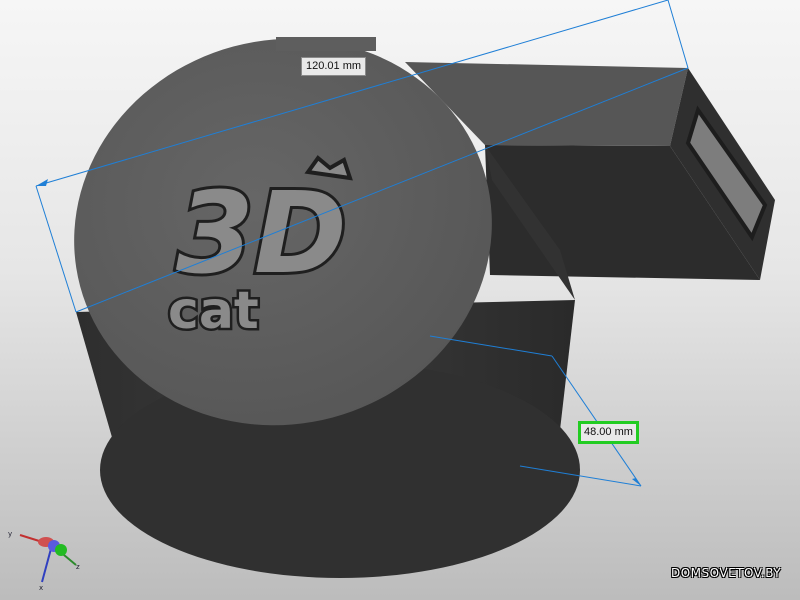  Describe the element at coordinates (326, 44) in the screenshot. I see `whistle-top-tab` at that location.